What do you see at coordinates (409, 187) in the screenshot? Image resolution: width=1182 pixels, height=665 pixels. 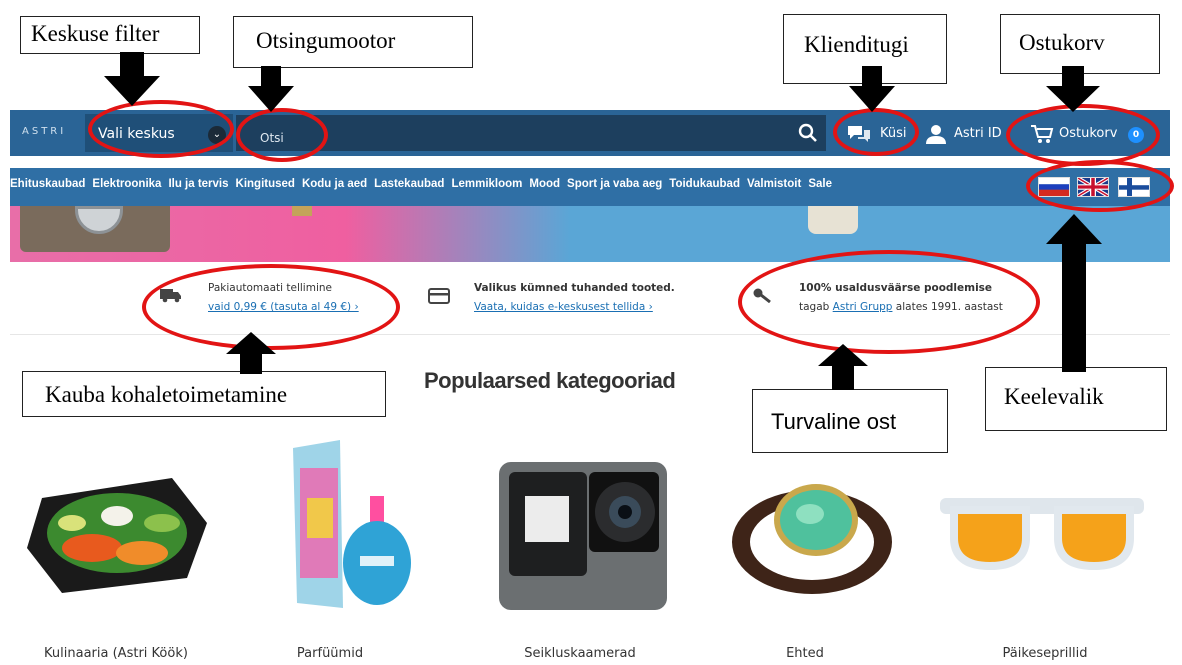 I see `nav-item-lastekaubad: Lastekaubad` at bounding box center [409, 187].